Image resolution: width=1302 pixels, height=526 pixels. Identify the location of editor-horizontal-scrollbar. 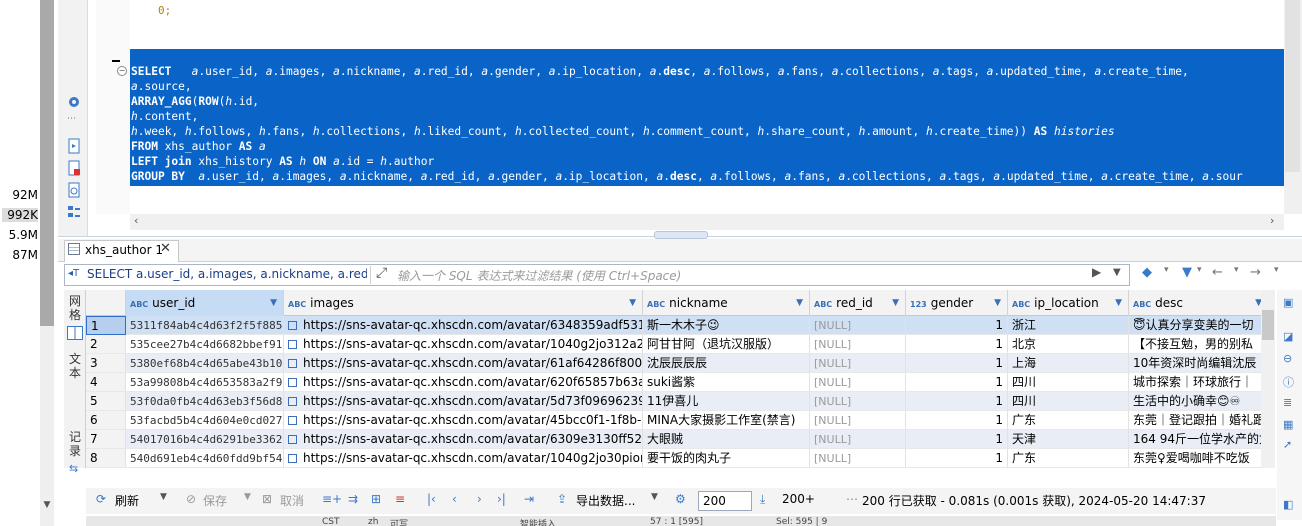
(707, 222).